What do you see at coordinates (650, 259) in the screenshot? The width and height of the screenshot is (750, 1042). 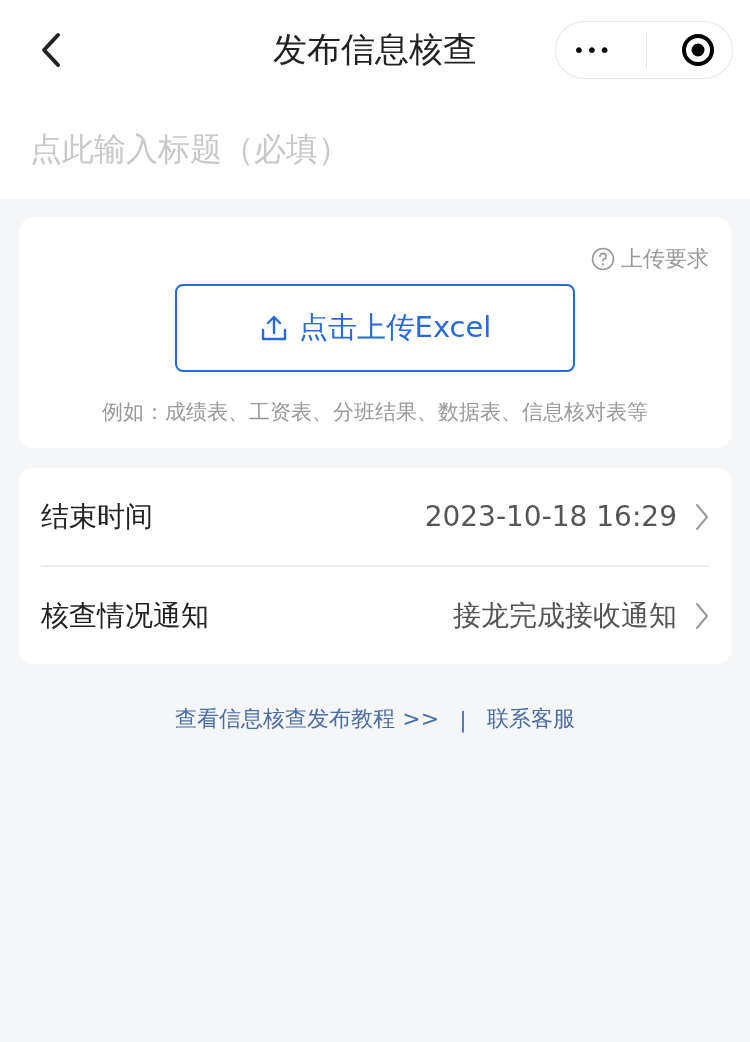 I see `upload-requirements-link: 上传要求` at bounding box center [650, 259].